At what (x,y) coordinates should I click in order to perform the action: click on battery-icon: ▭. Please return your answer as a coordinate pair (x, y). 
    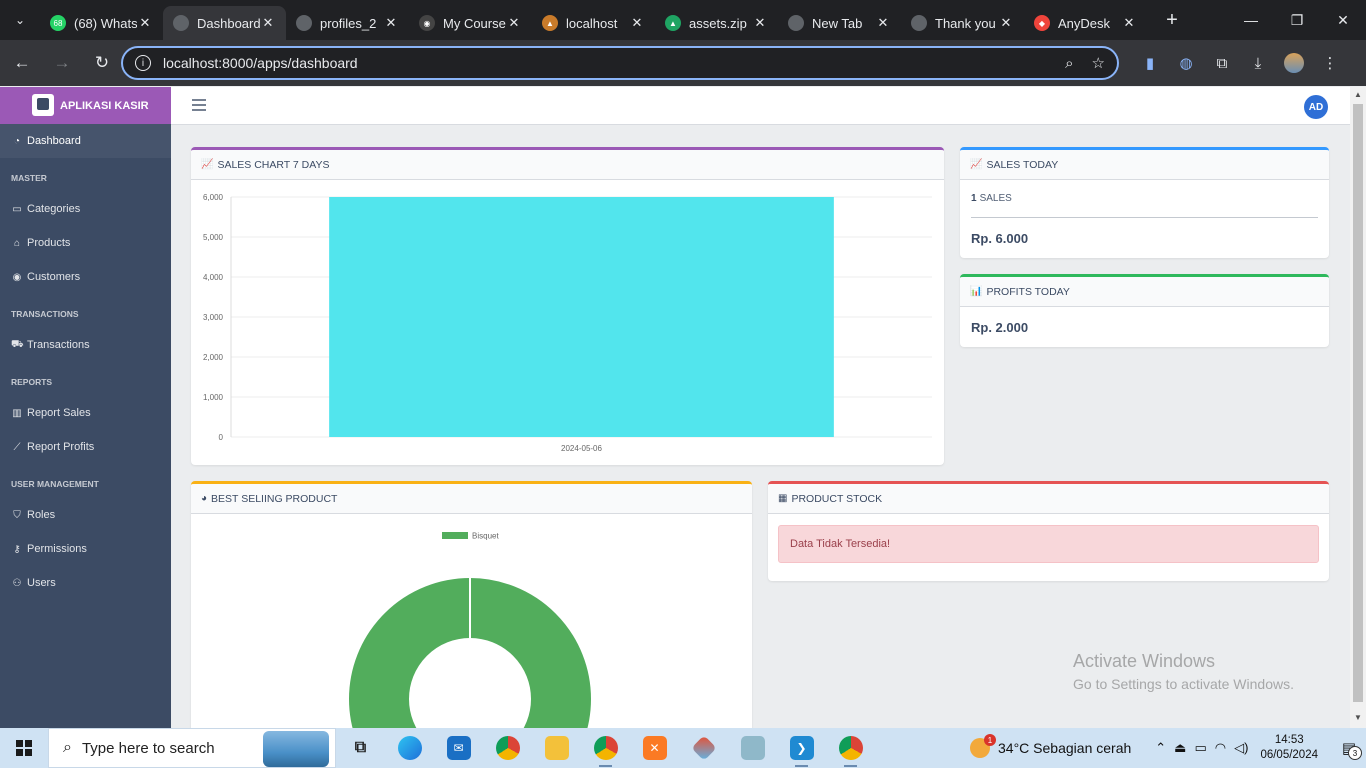
    Looking at the image, I should click on (1200, 748).